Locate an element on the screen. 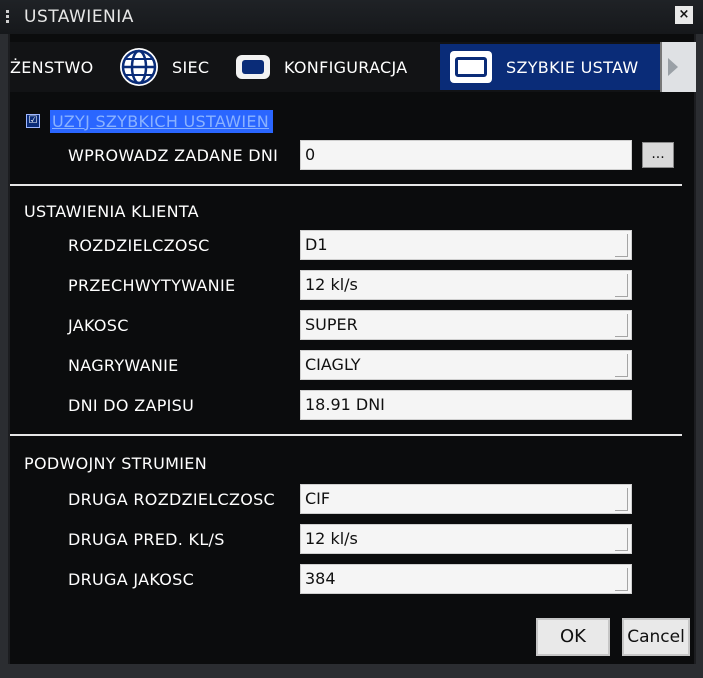  tab-konfiguracja: KONFIGURACJA is located at coordinates (338, 67).